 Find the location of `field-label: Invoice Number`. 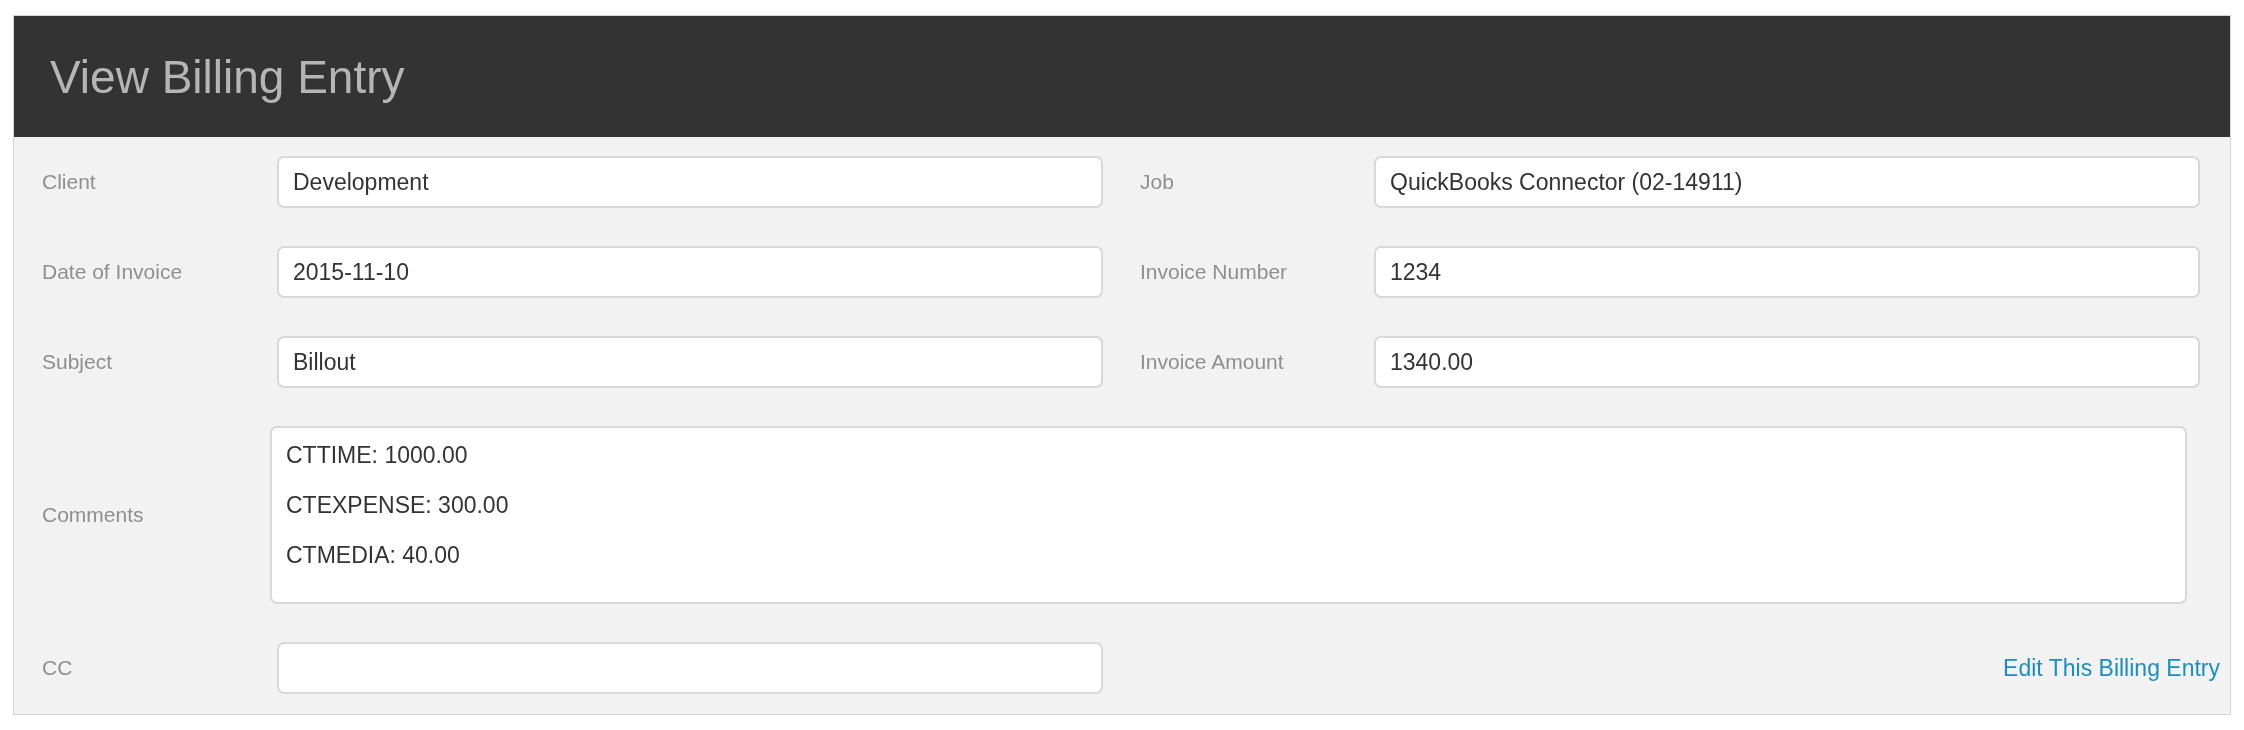

field-label: Invoice Number is located at coordinates (1214, 272).